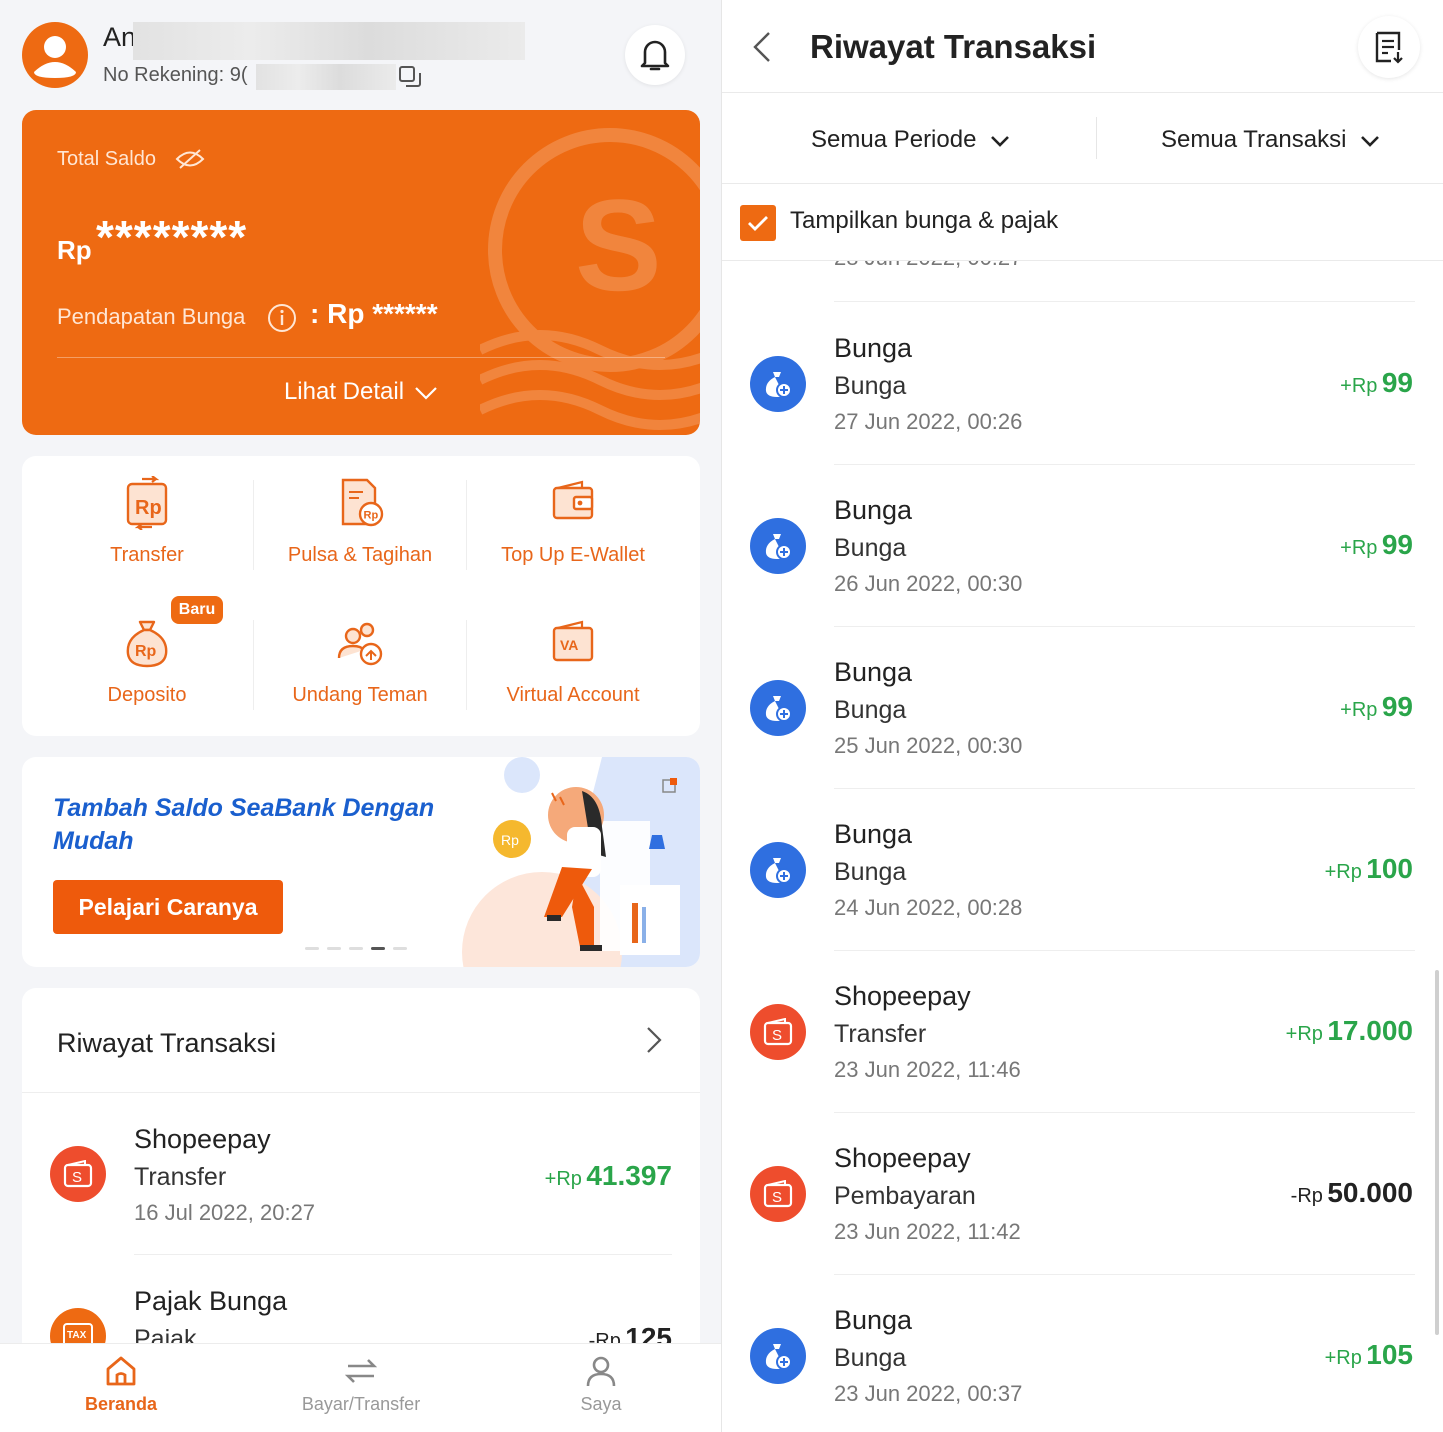  Describe the element at coordinates (601, 1404) in the screenshot. I see `nav-label: Saya` at that location.